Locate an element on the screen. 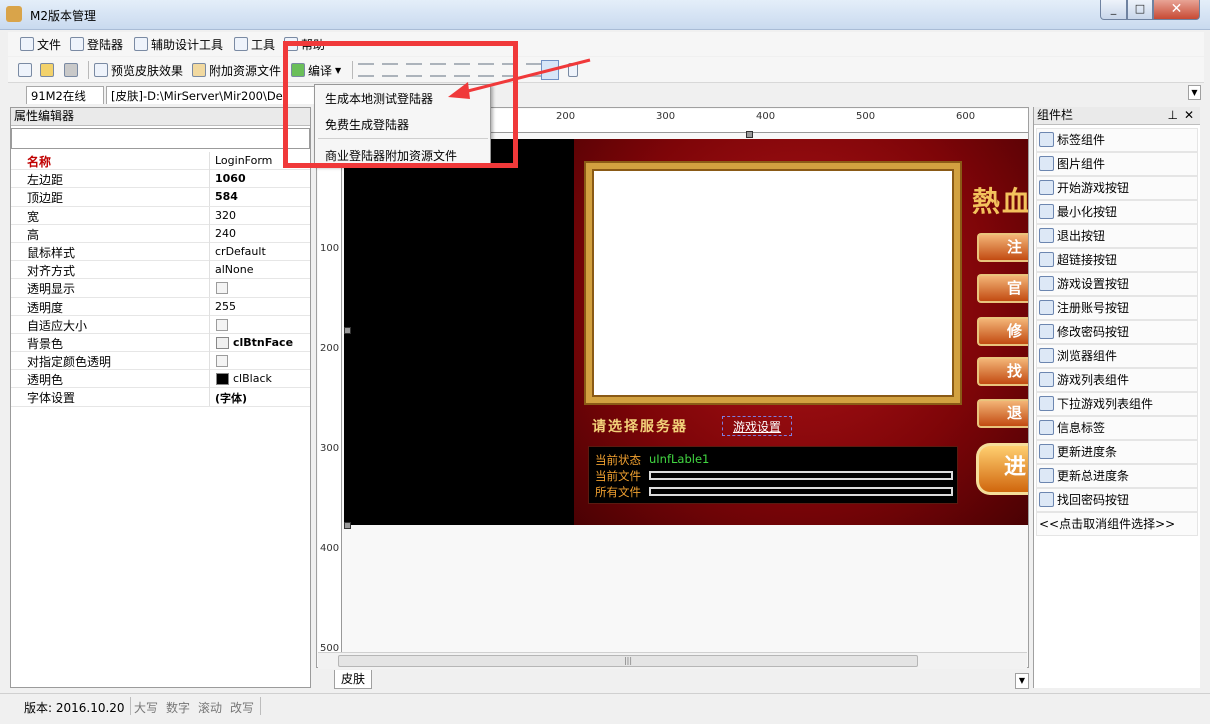 The width and height of the screenshot is (1210, 724). property-value: LoginForm is located at coordinates (243, 160).